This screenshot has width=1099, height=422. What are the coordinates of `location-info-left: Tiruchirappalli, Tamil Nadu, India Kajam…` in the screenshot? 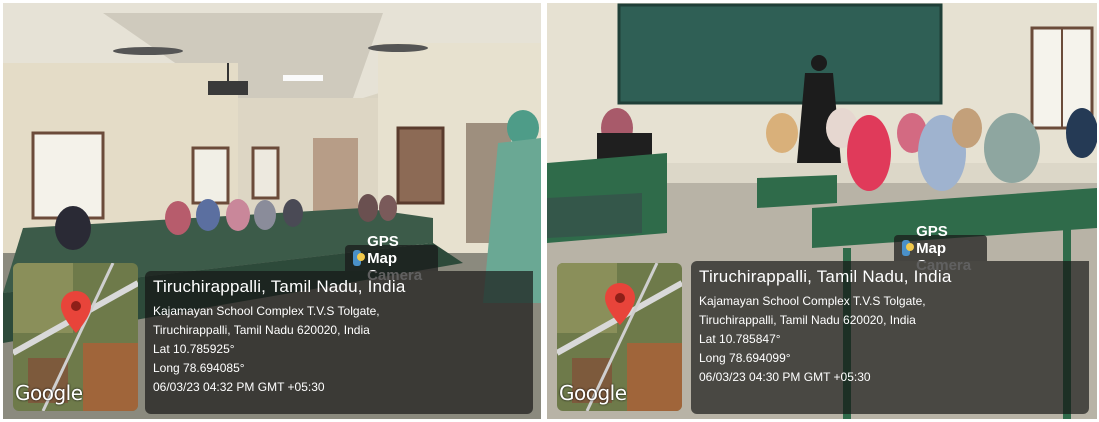 It's located at (339, 342).